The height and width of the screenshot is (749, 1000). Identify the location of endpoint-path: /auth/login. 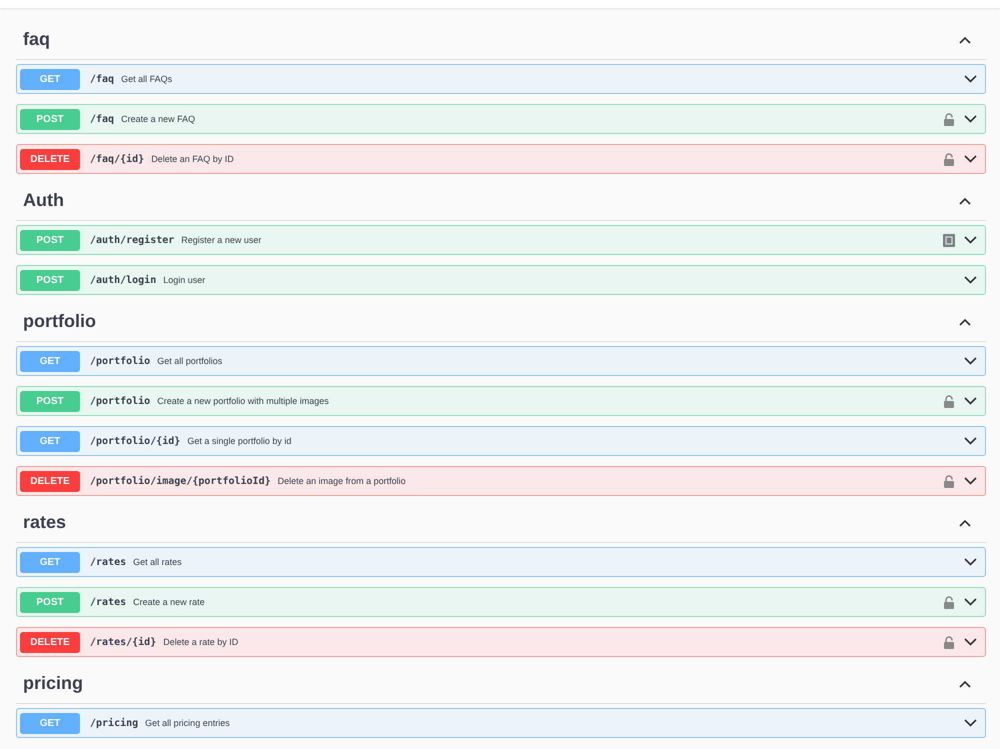
(123, 280).